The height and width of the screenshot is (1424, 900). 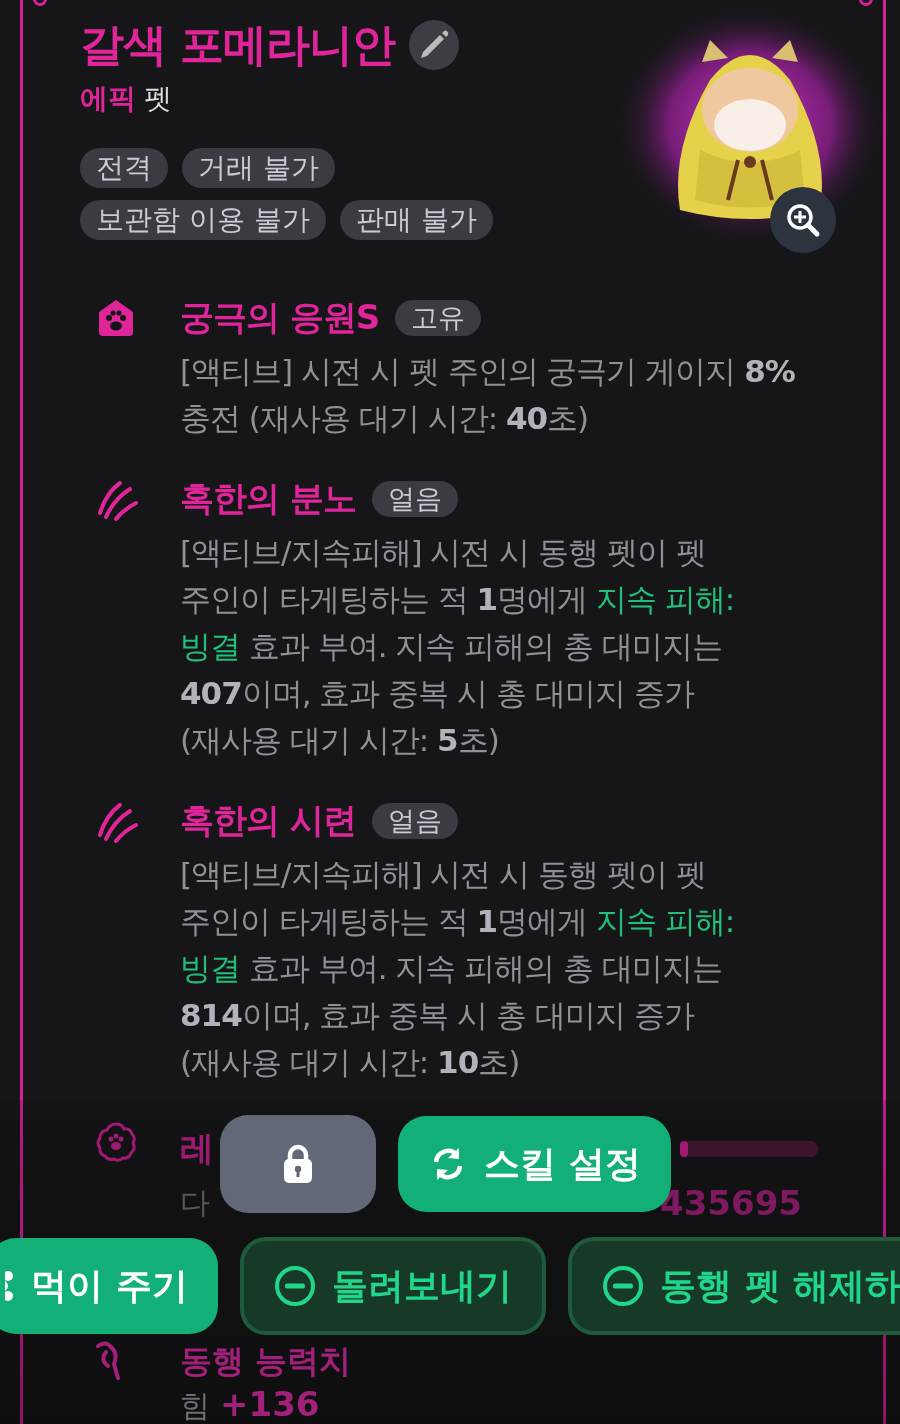 What do you see at coordinates (488, 395) in the screenshot?
I see `skill-description: [액티브] 시전 시 펫 주인의 궁극기 게이지 8% 충전 (재사용 대기 시간: 40초)` at bounding box center [488, 395].